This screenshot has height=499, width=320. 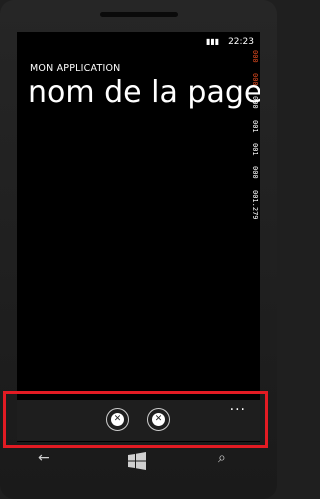 I want to click on battery-icon: ▮▮▮, so click(x=212, y=41).